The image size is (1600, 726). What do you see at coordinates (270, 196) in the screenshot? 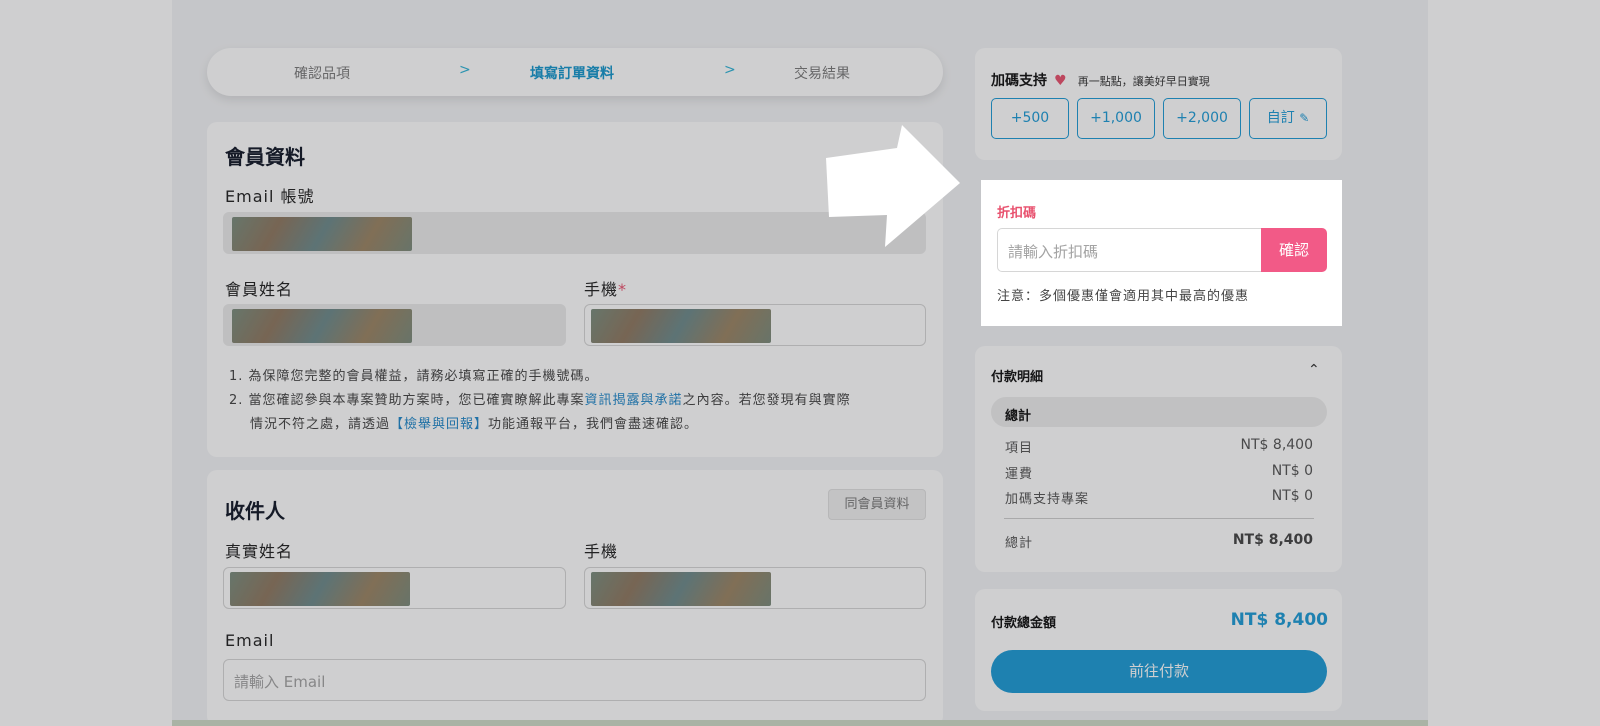
I see `member-email-label: Email 帳號` at bounding box center [270, 196].